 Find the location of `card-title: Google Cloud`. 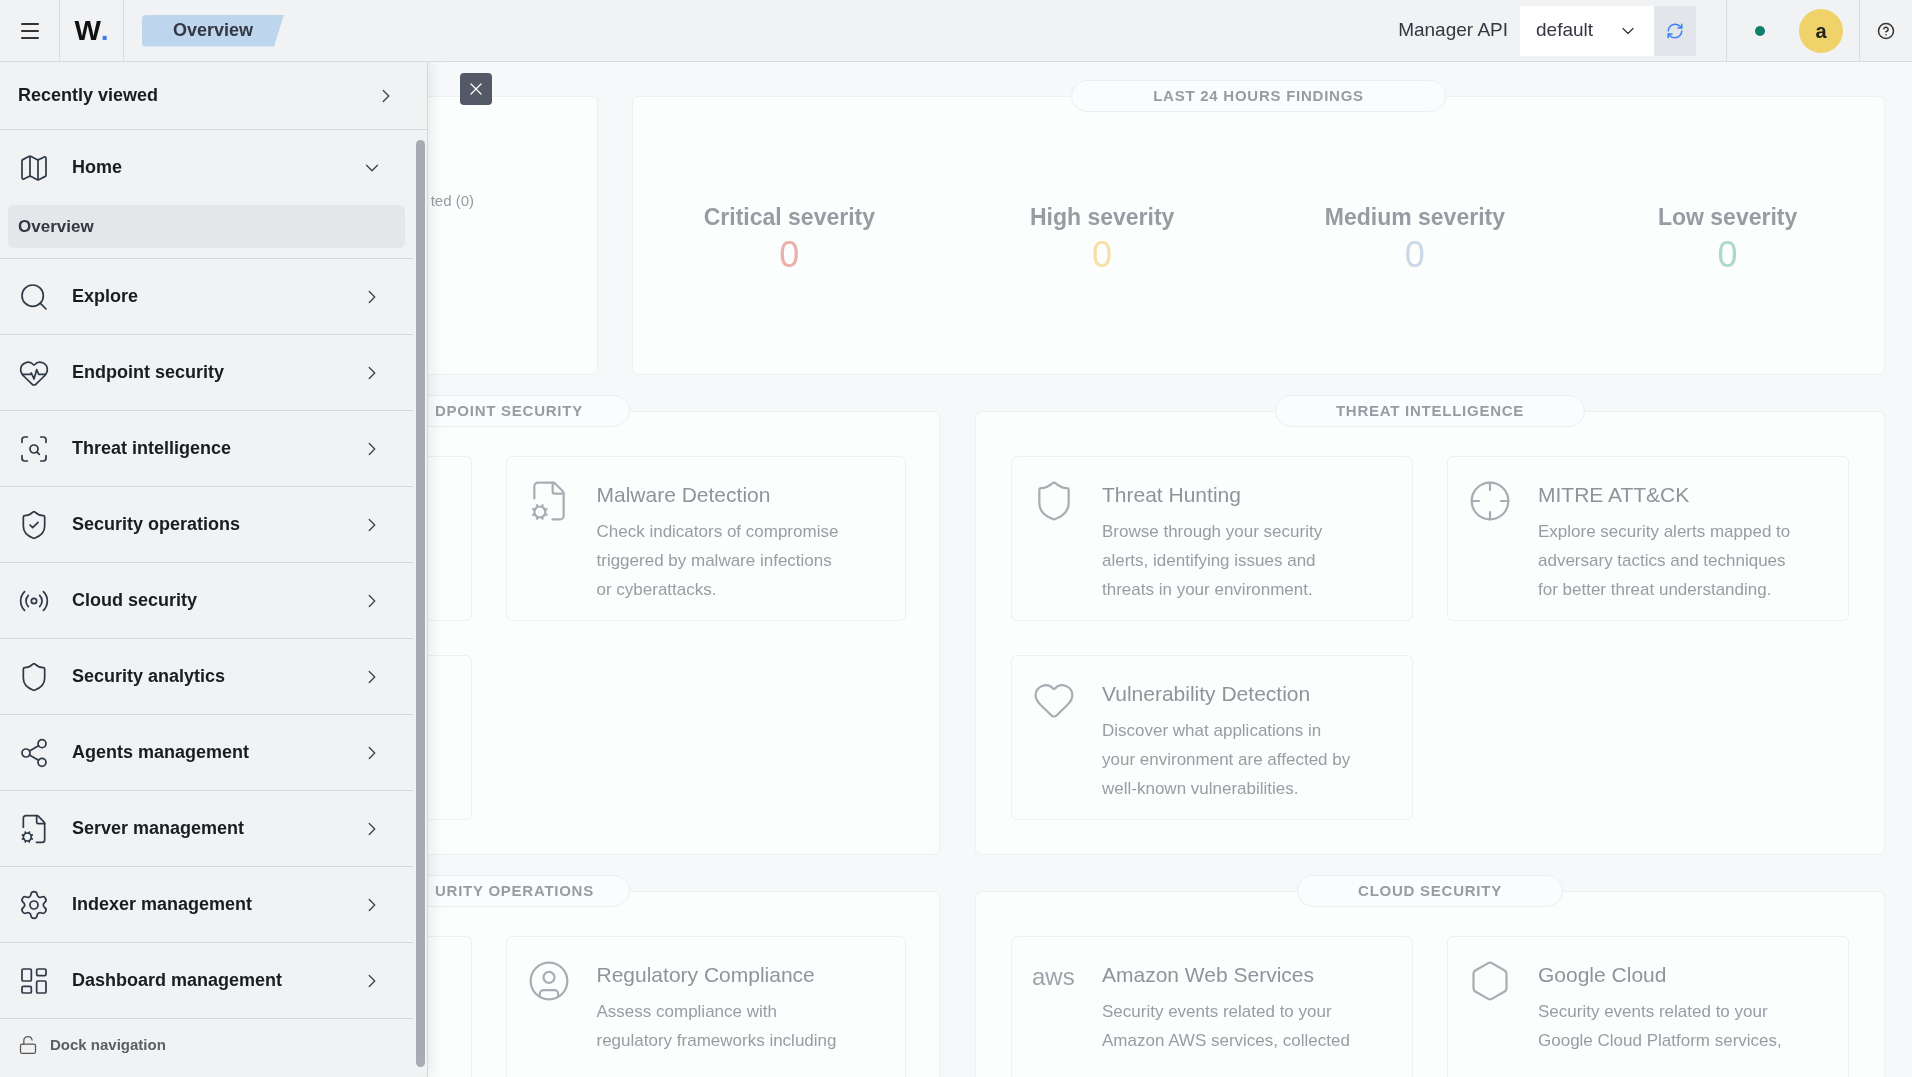

card-title: Google Cloud is located at coordinates (1603, 975).